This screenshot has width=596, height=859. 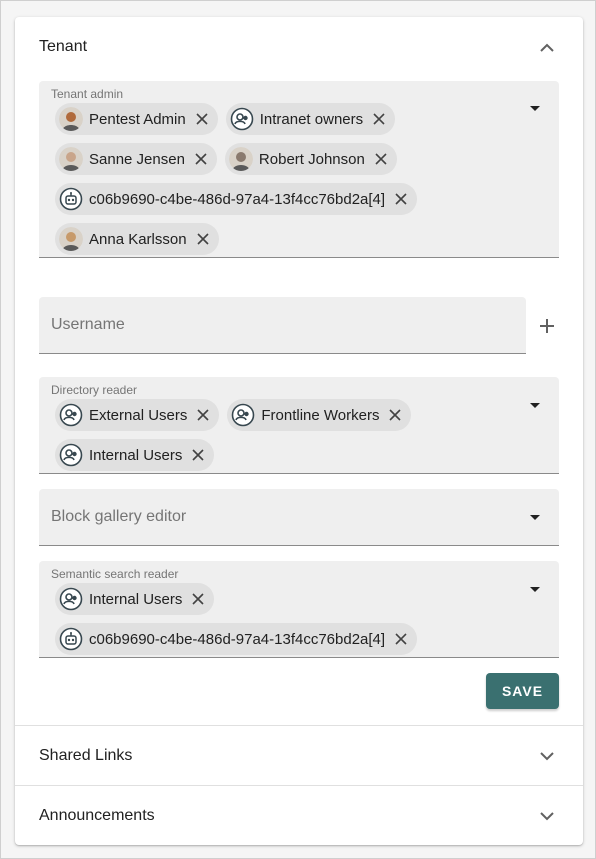 I want to click on block-gallery-editor-placeholder: Block gallery editor, so click(x=119, y=516).